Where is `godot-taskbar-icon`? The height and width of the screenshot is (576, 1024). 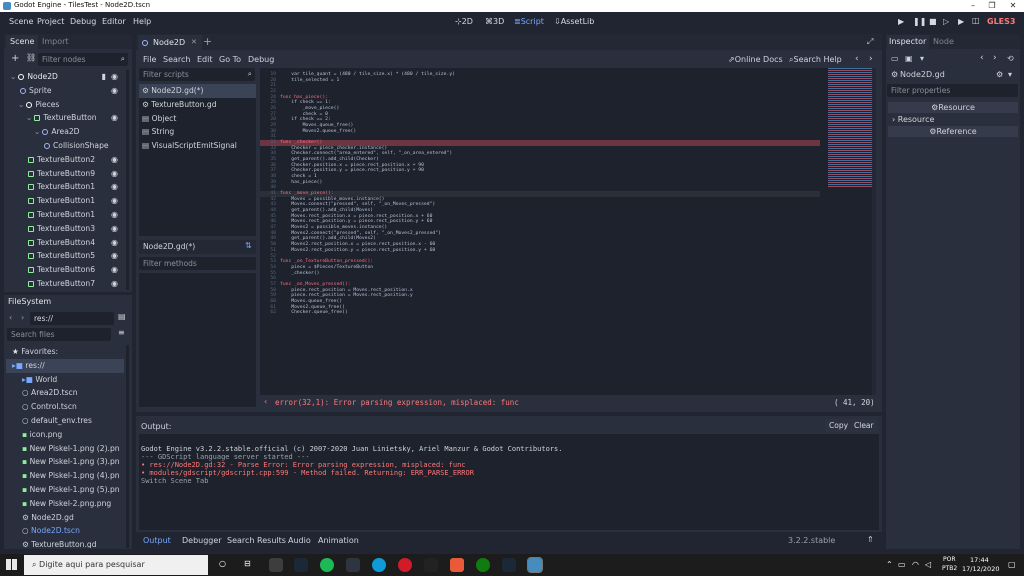
godot-taskbar-icon is located at coordinates (535, 565).